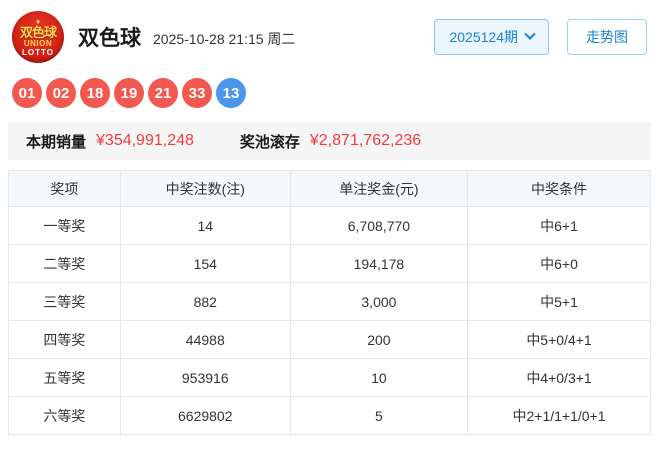 The image size is (659, 452). I want to click on table-row: 六等奖 6629802 5 中2+1/1+1/0+1, so click(329, 415).